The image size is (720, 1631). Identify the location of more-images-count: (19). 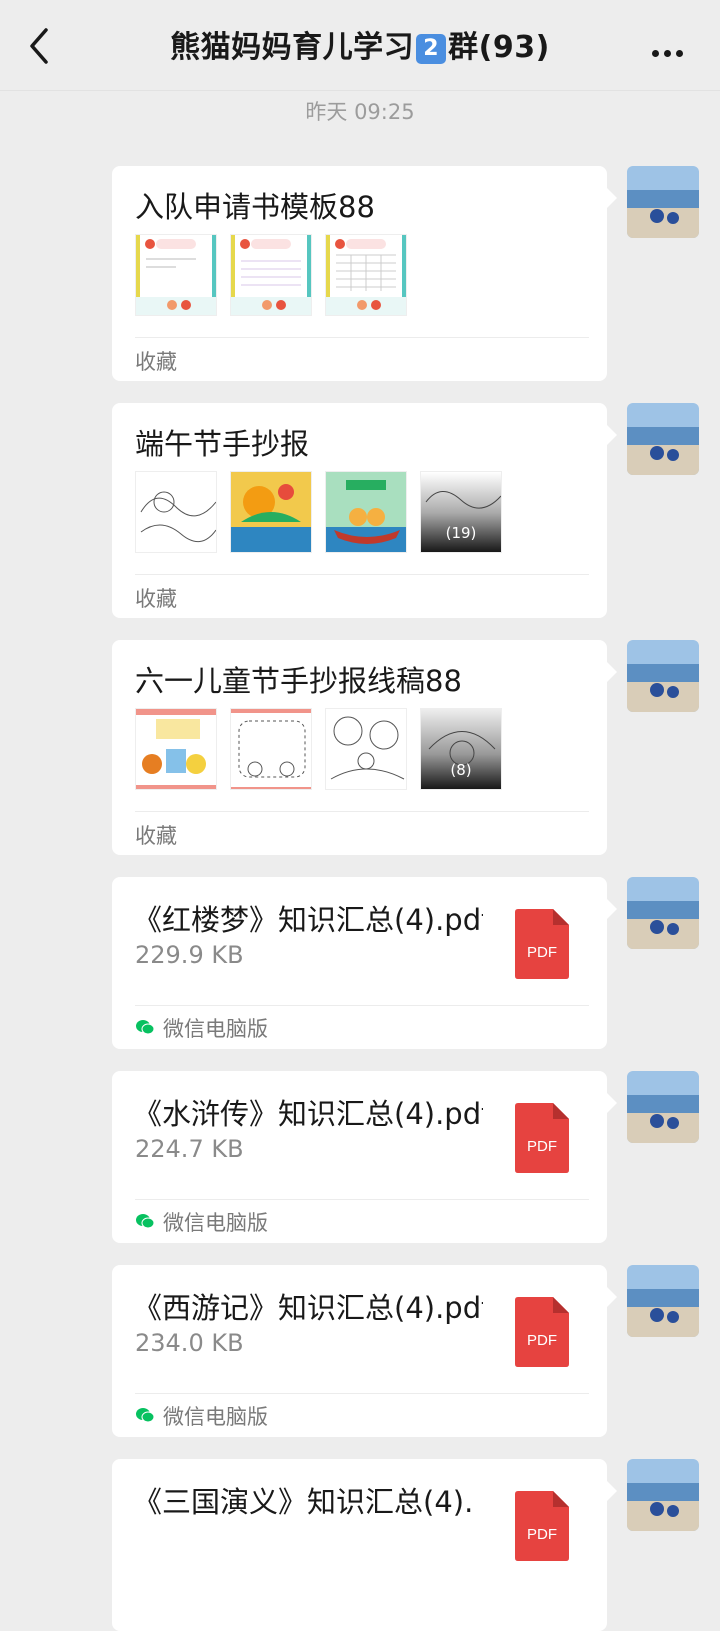
(461, 533).